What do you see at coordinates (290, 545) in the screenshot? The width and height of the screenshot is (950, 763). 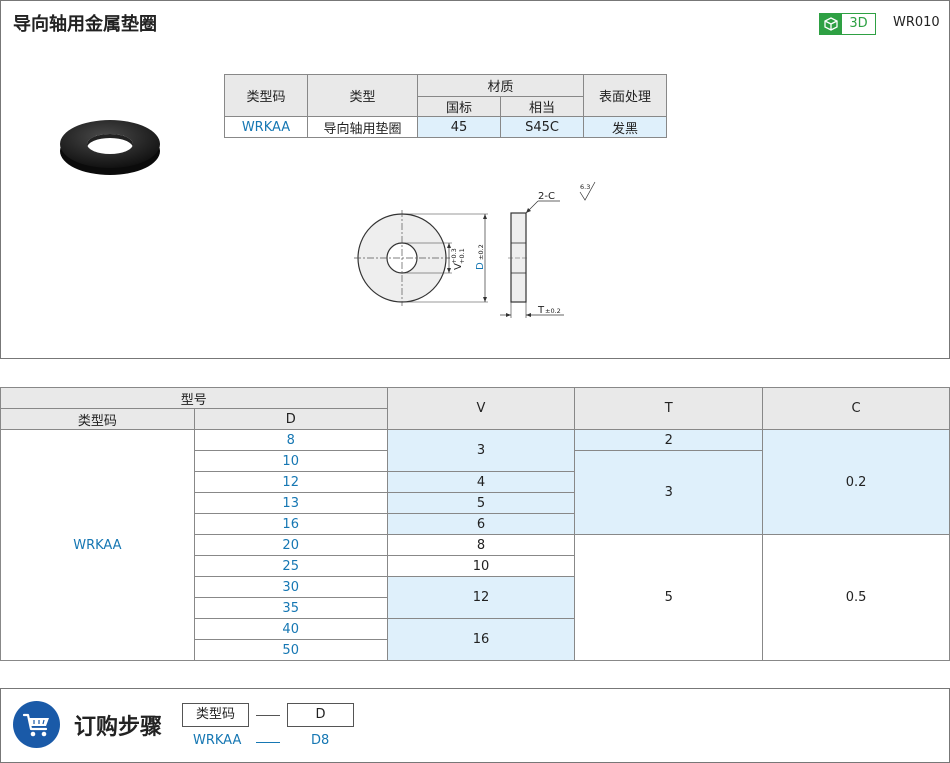 I see `d-value: 20` at bounding box center [290, 545].